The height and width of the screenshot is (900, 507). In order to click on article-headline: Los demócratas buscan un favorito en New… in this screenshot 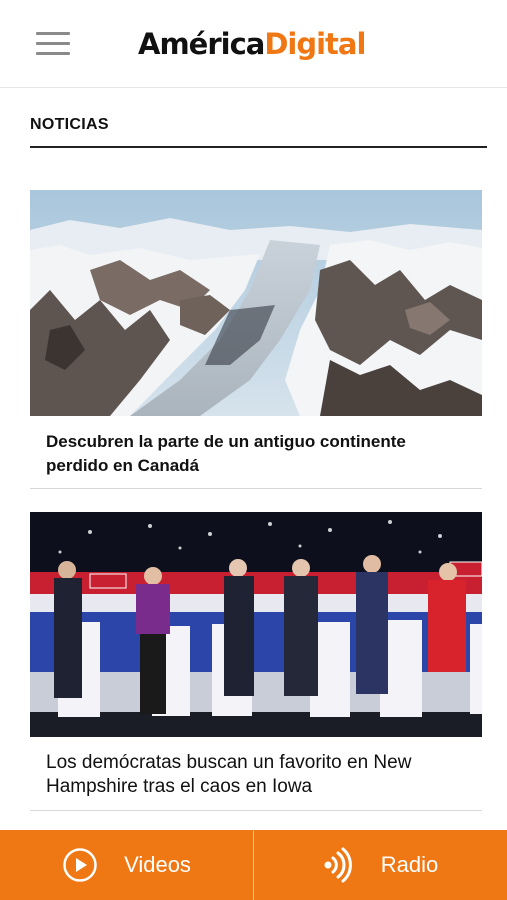, I will do `click(256, 775)`.